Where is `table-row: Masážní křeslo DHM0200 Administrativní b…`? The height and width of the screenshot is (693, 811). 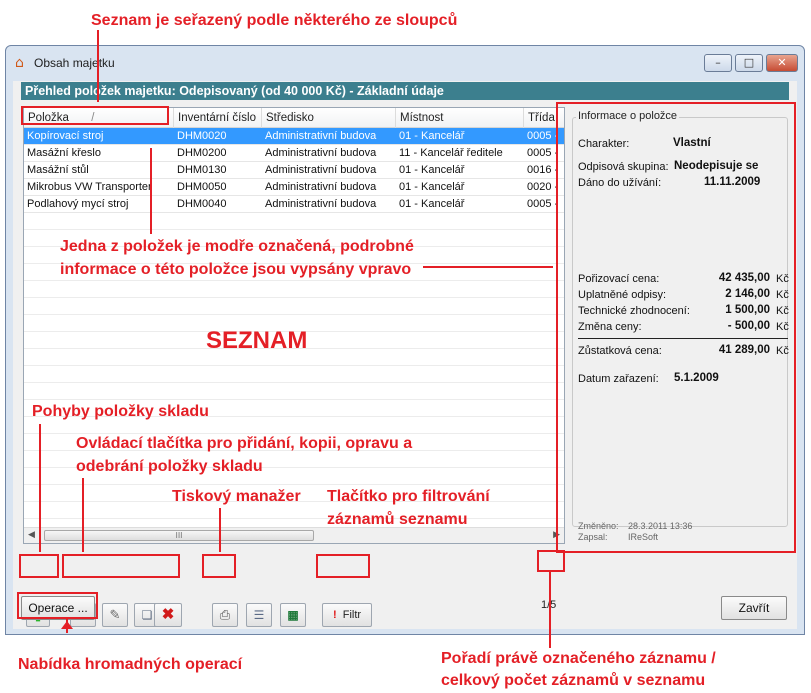
table-row: Masážní křeslo DHM0200 Administrativní b… is located at coordinates (294, 153).